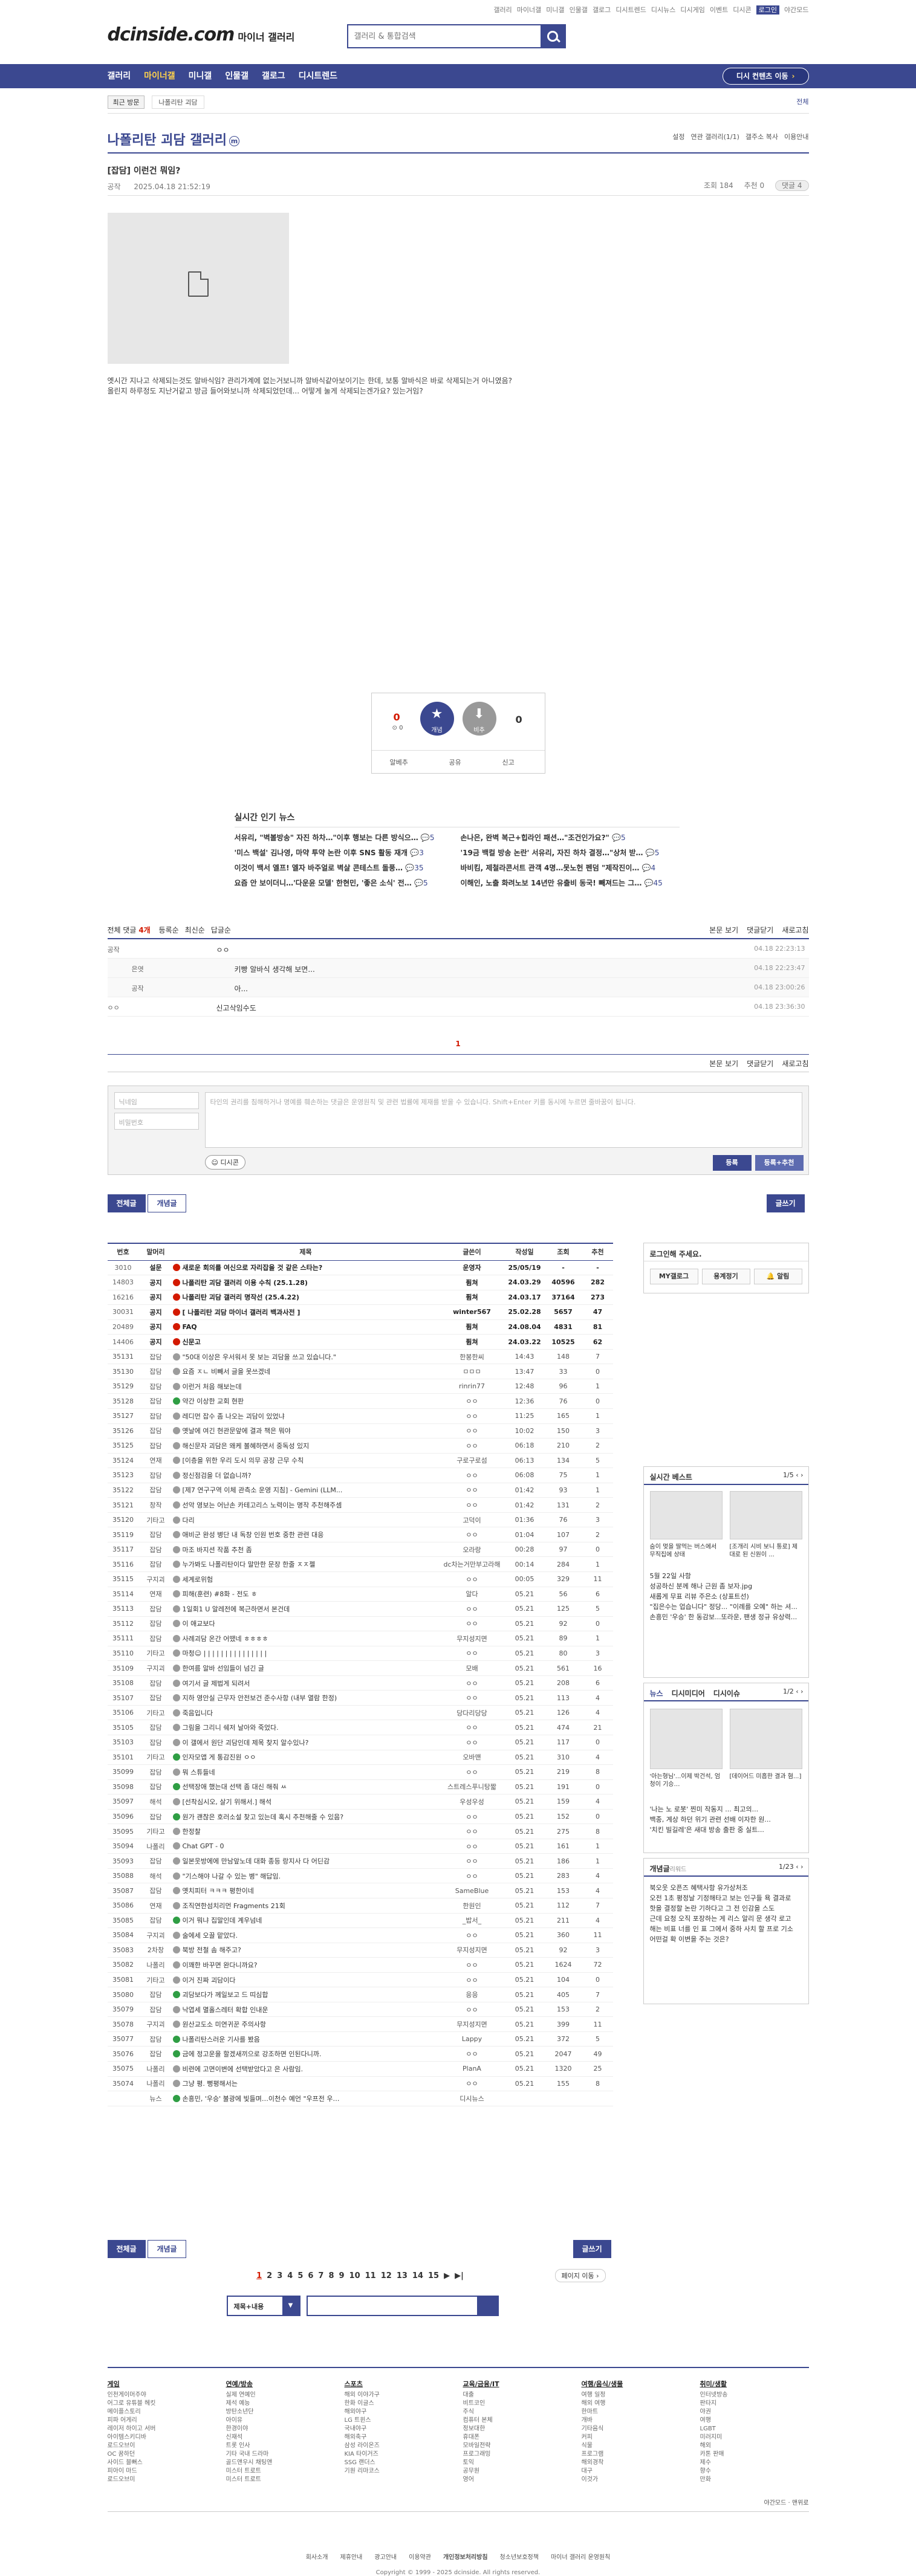  Describe the element at coordinates (290, 2275) in the screenshot. I see `page-link: 4` at that location.